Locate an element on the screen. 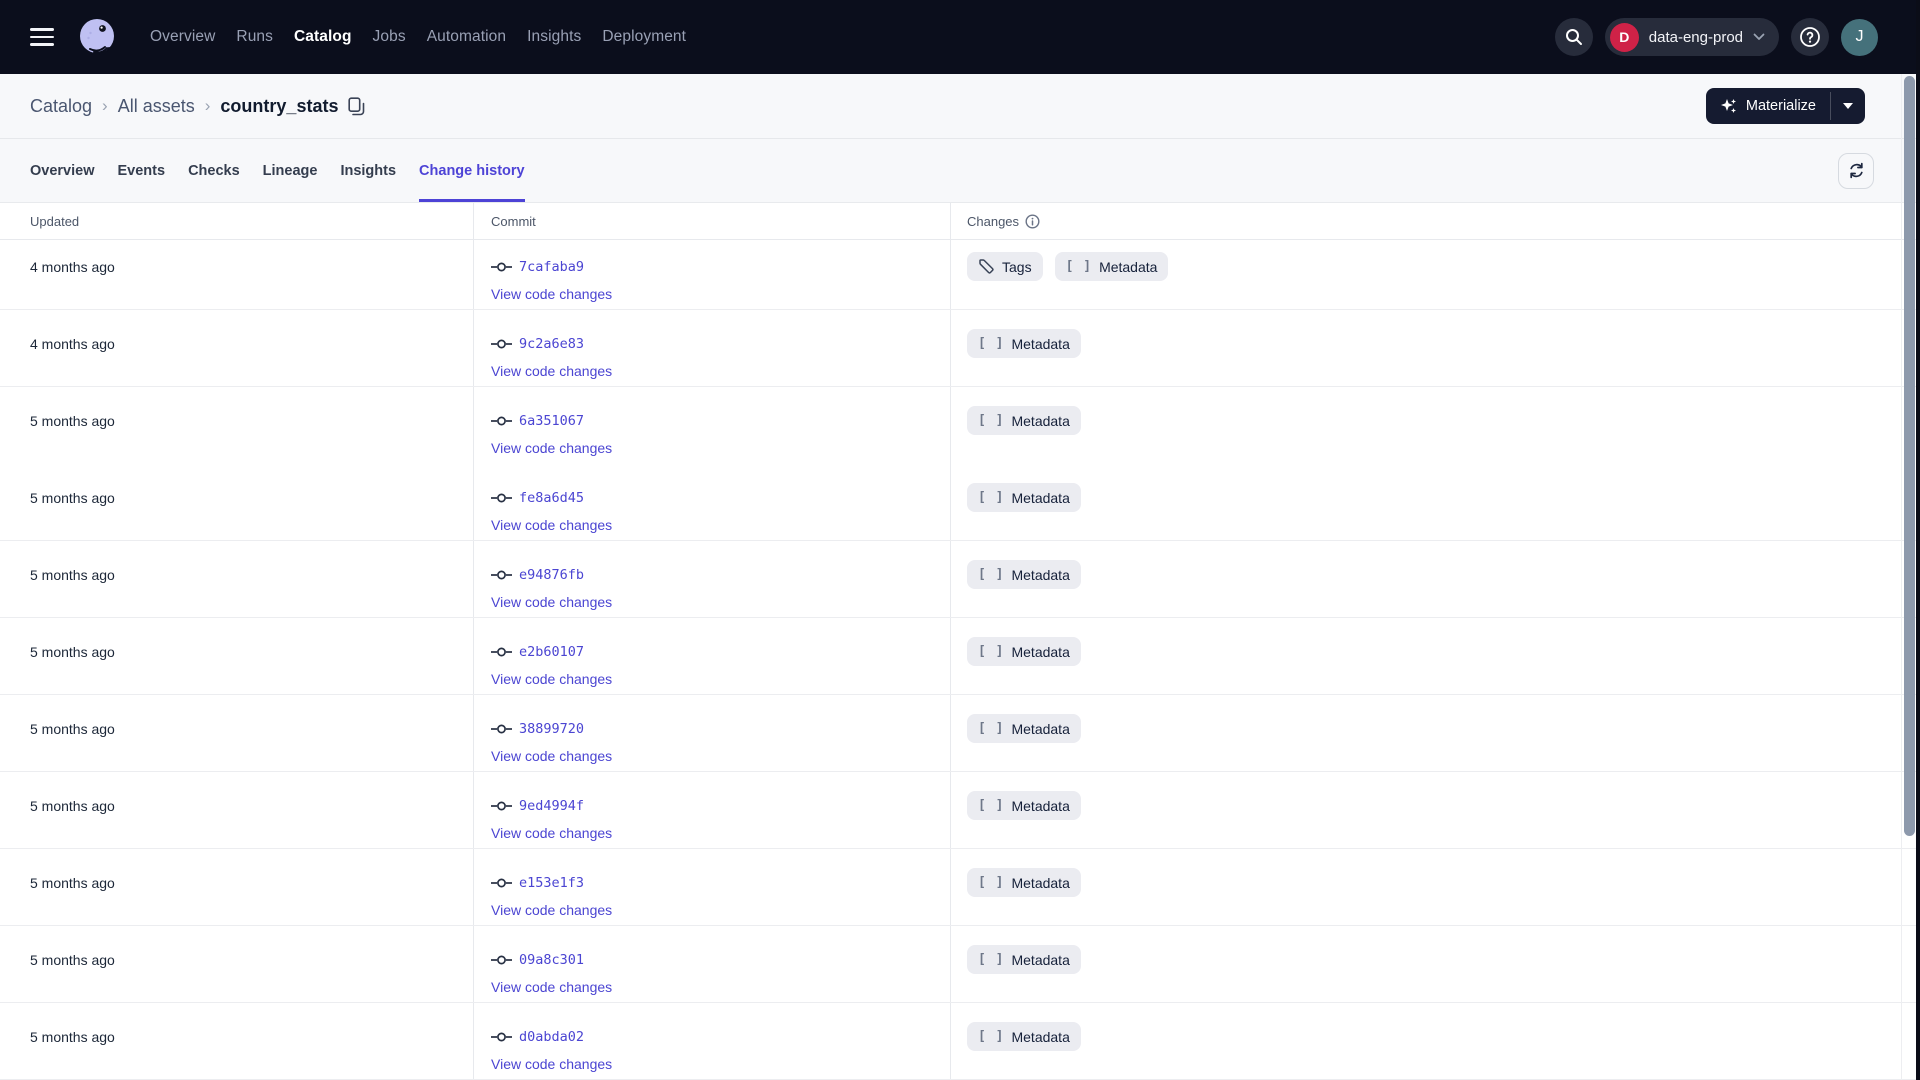  tab-overview: Overview is located at coordinates (62, 170).